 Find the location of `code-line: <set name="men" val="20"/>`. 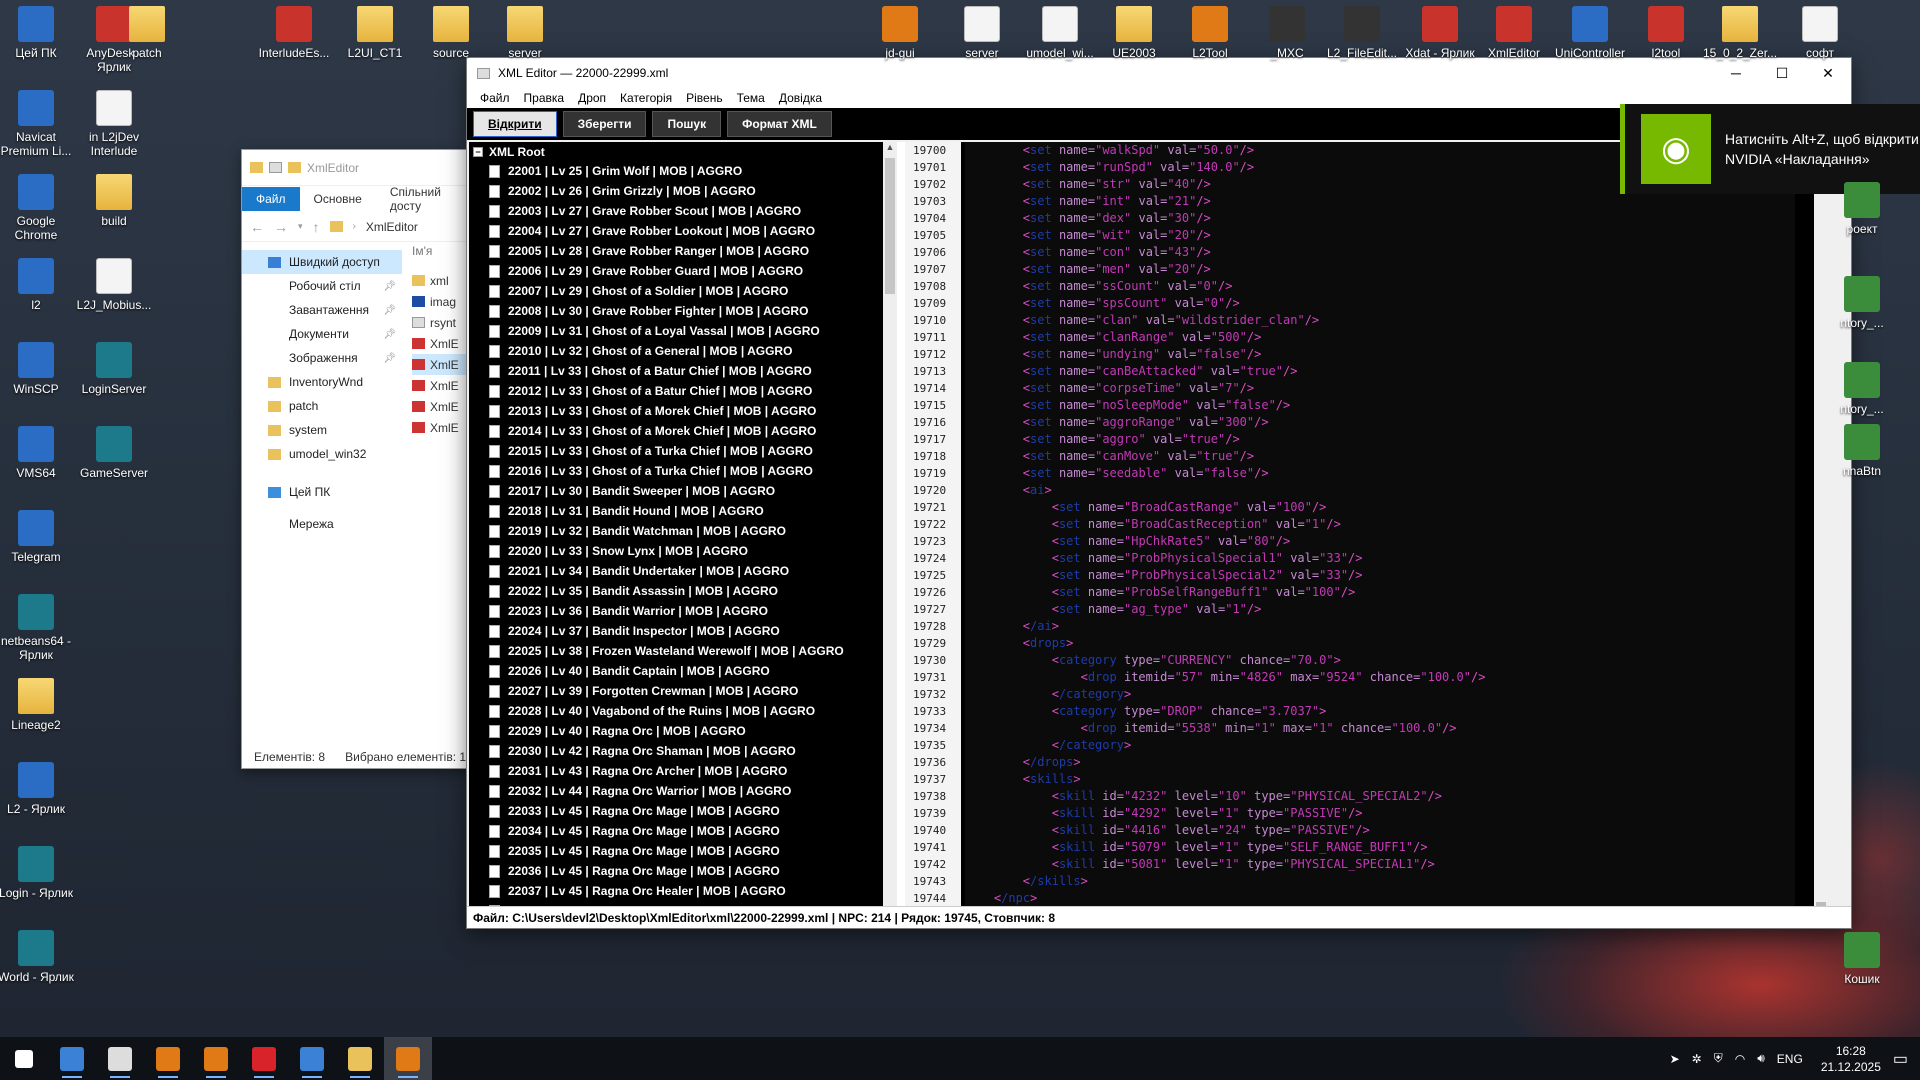

code-line: <set name="men" val="20"/> is located at coordinates (1380, 269).